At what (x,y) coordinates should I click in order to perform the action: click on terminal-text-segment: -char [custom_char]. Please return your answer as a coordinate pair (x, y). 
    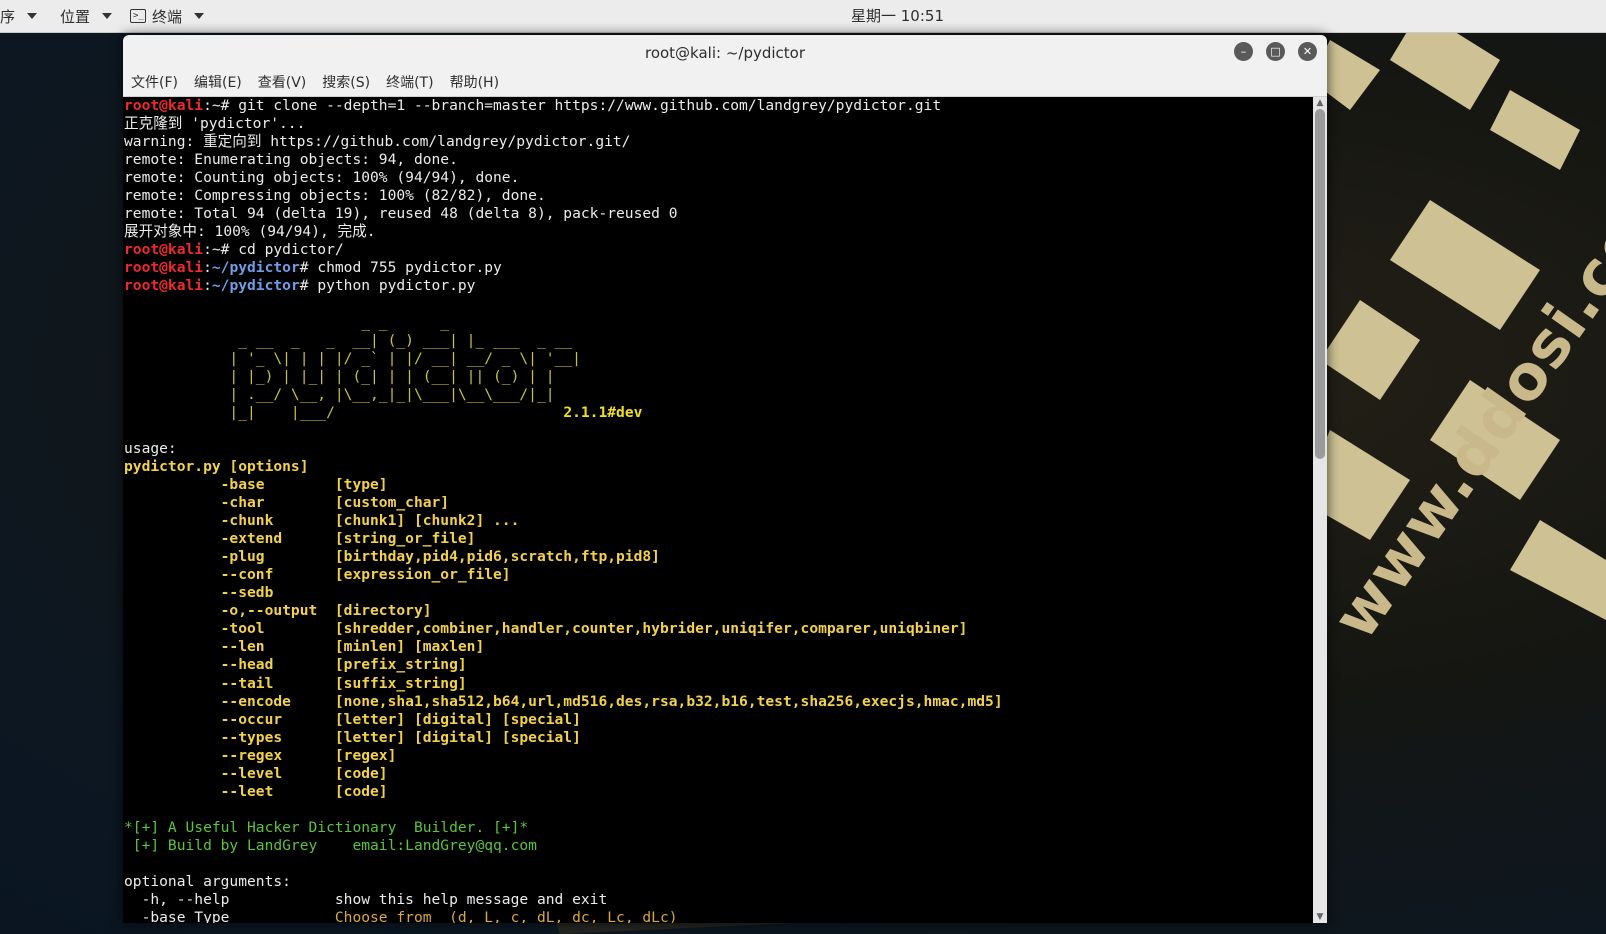
    Looking at the image, I should click on (287, 503).